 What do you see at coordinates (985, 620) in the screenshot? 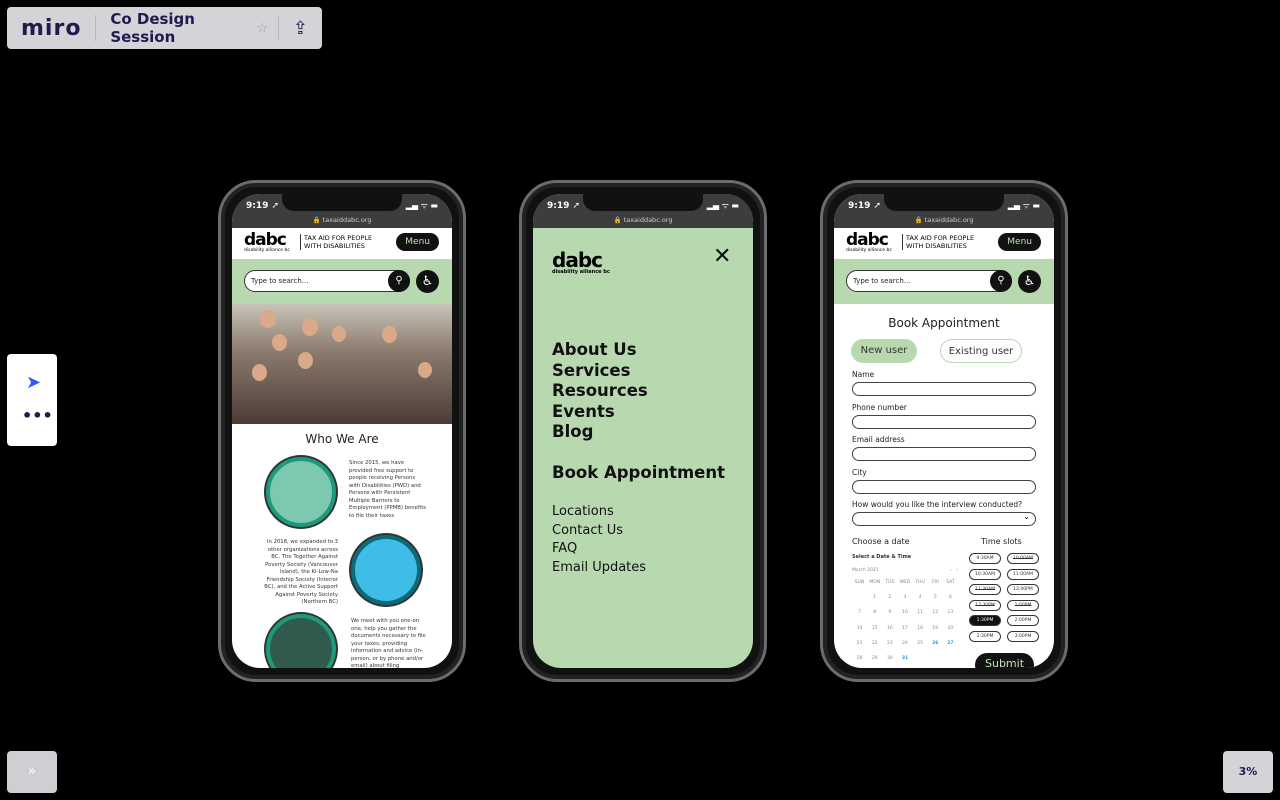
I see `time-slot: 1:30PM` at bounding box center [985, 620].